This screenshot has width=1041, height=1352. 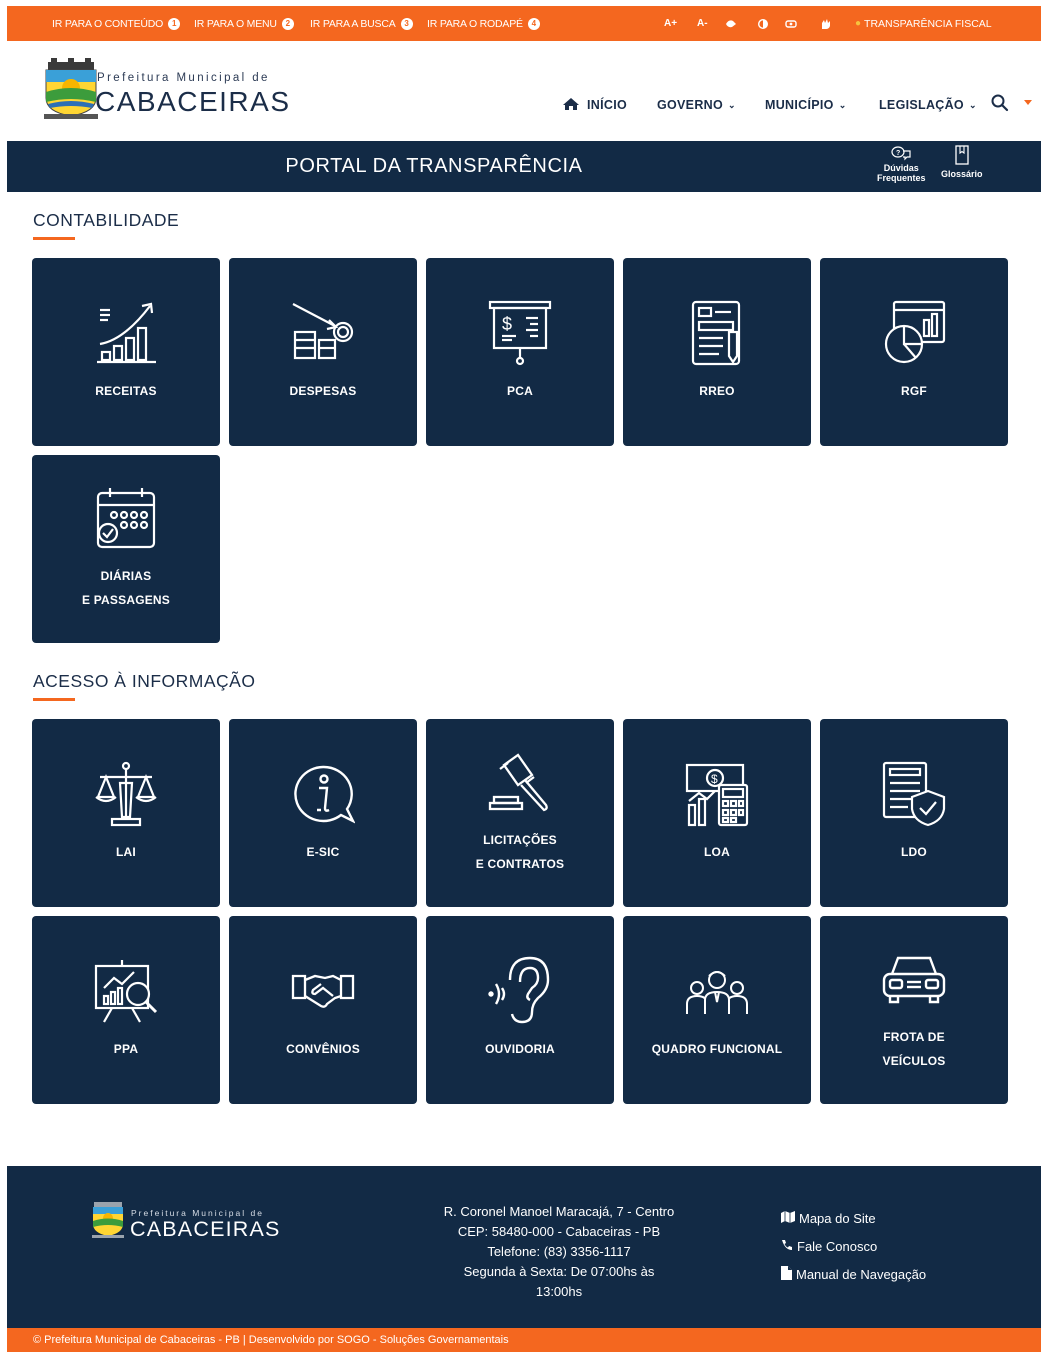 I want to click on gavel-icon, so click(x=520, y=784).